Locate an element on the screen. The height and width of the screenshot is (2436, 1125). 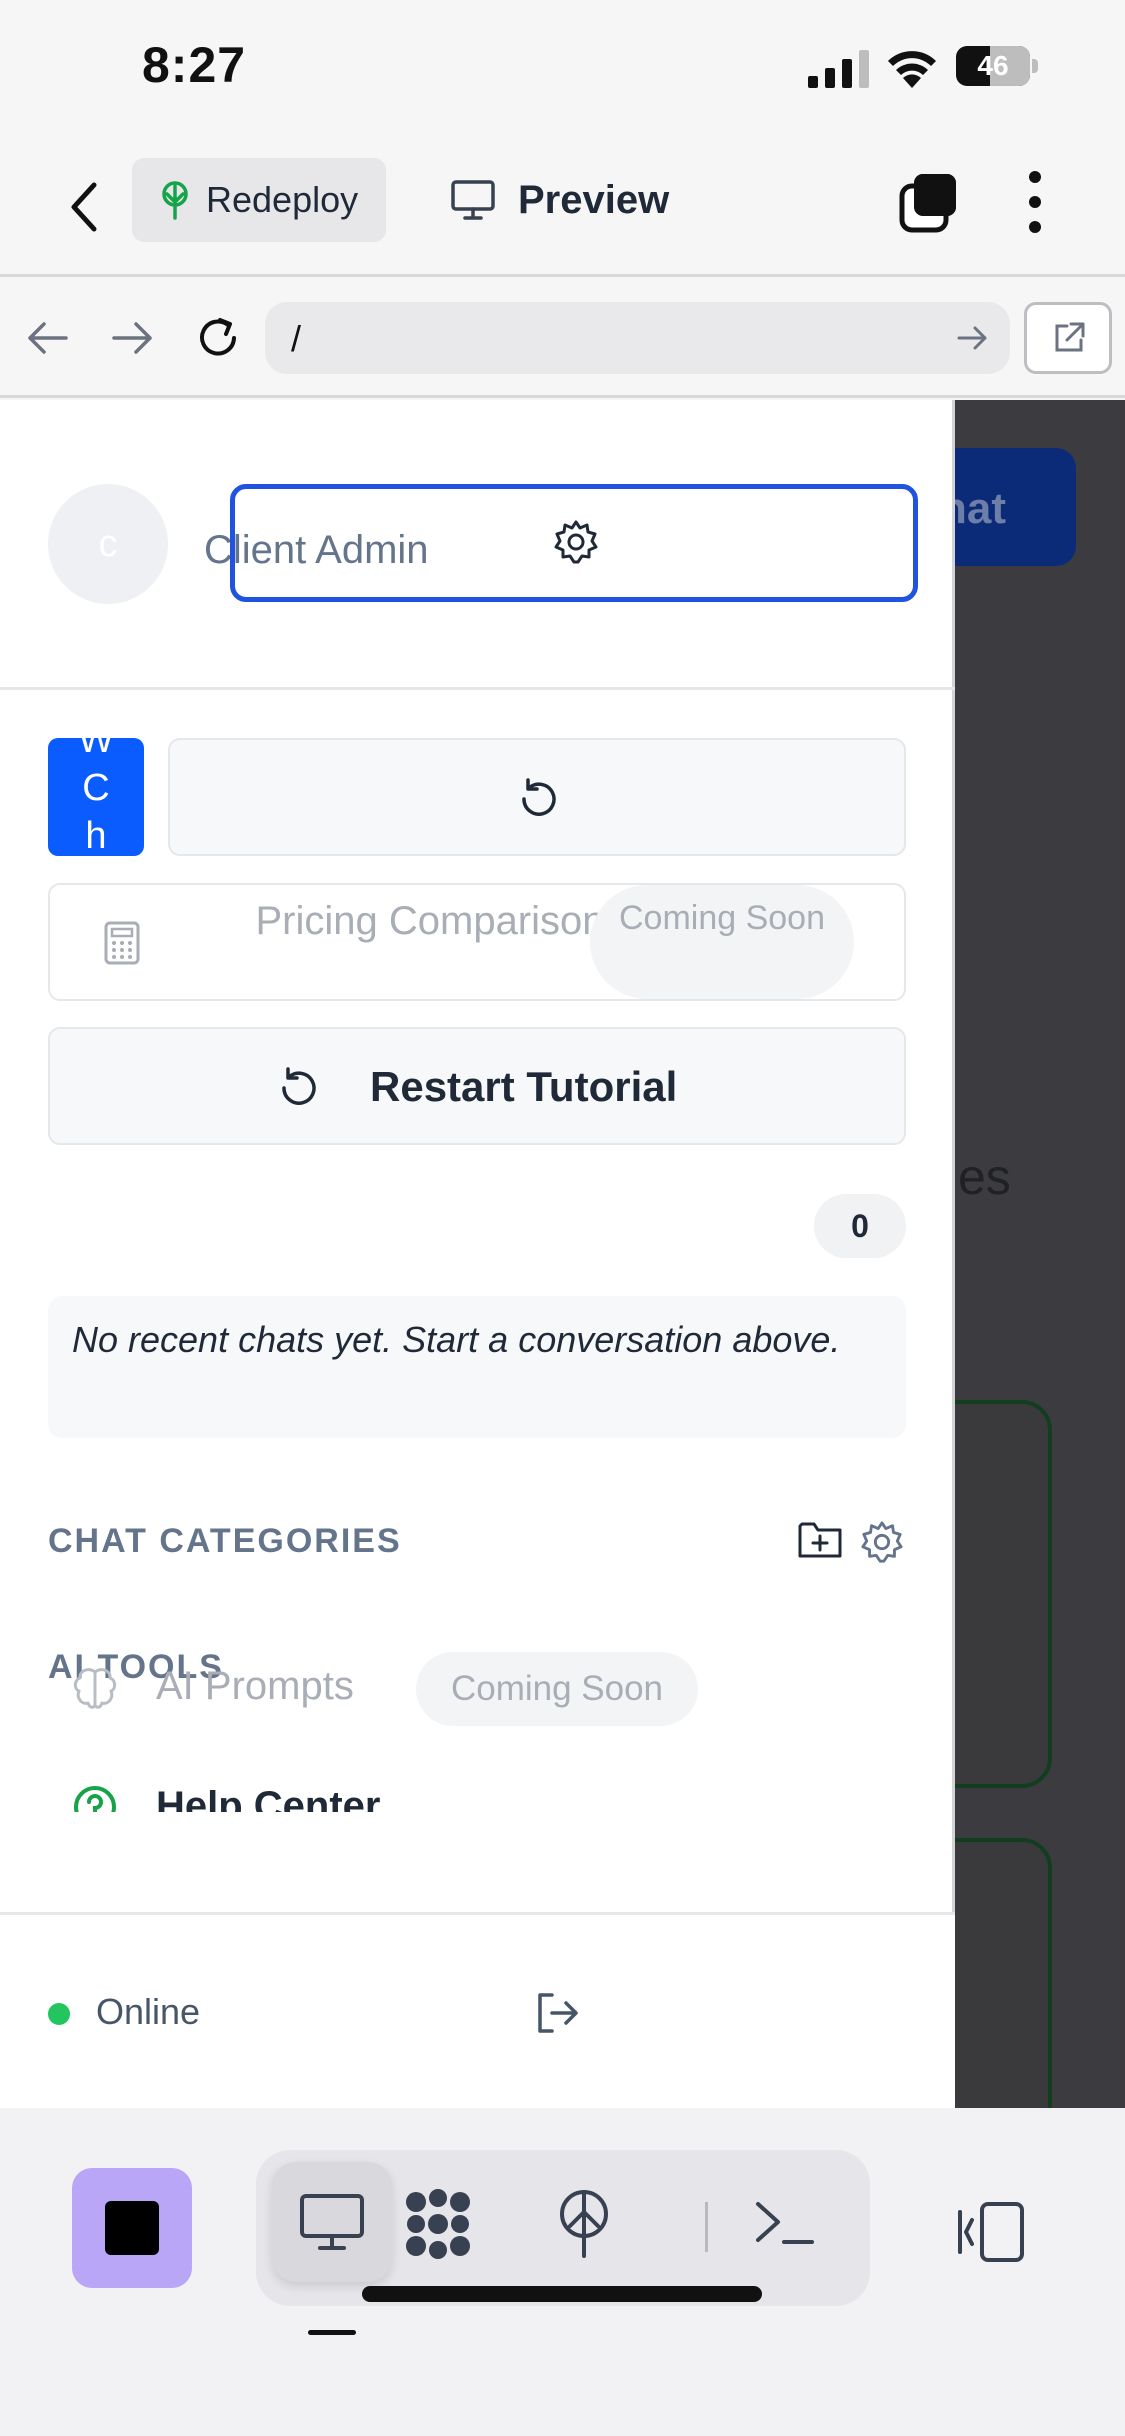
terminal-icon is located at coordinates (785, 2223).